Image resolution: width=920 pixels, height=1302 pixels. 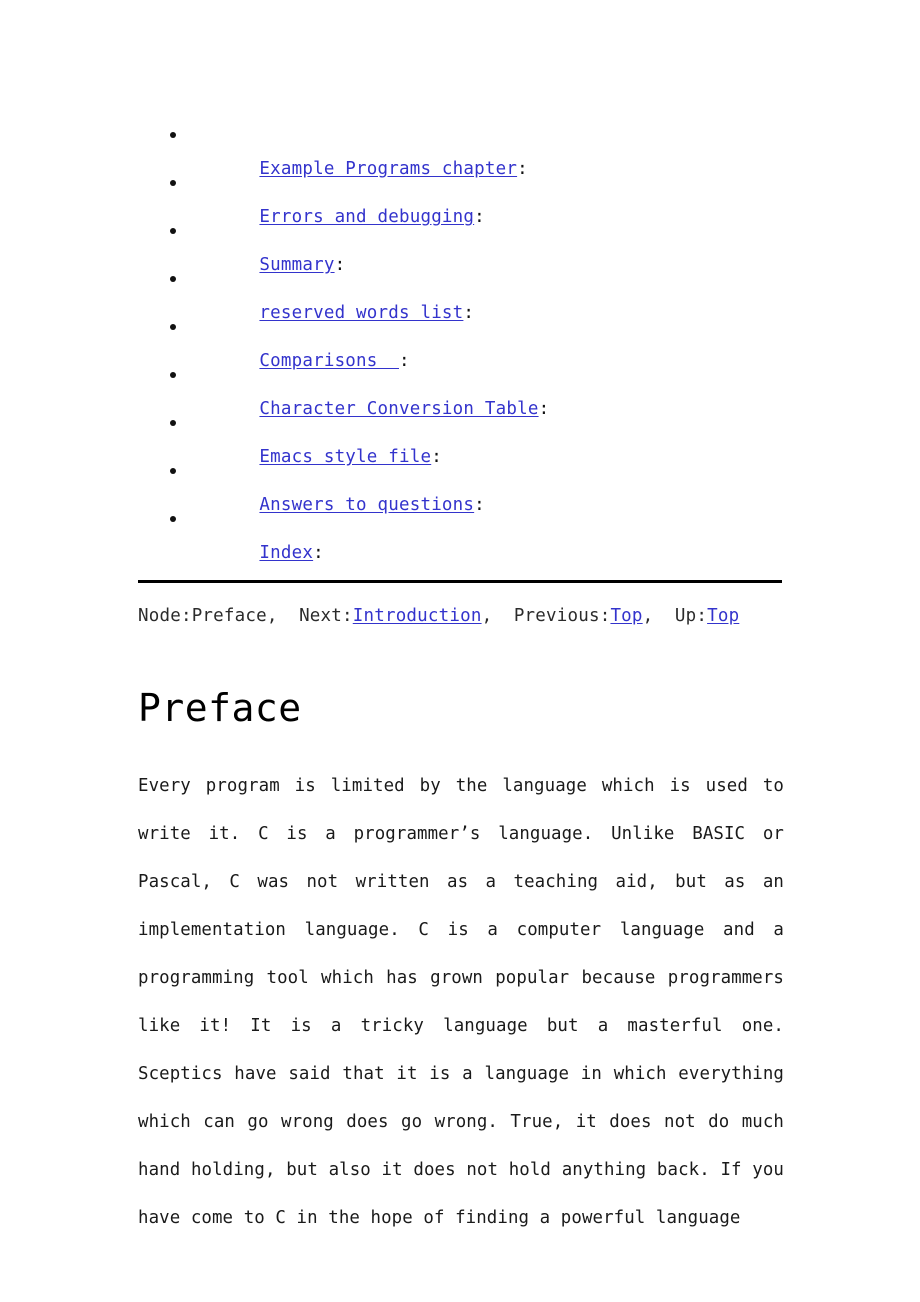 I want to click on list-item: reserved words list:, so click(x=460, y=292).